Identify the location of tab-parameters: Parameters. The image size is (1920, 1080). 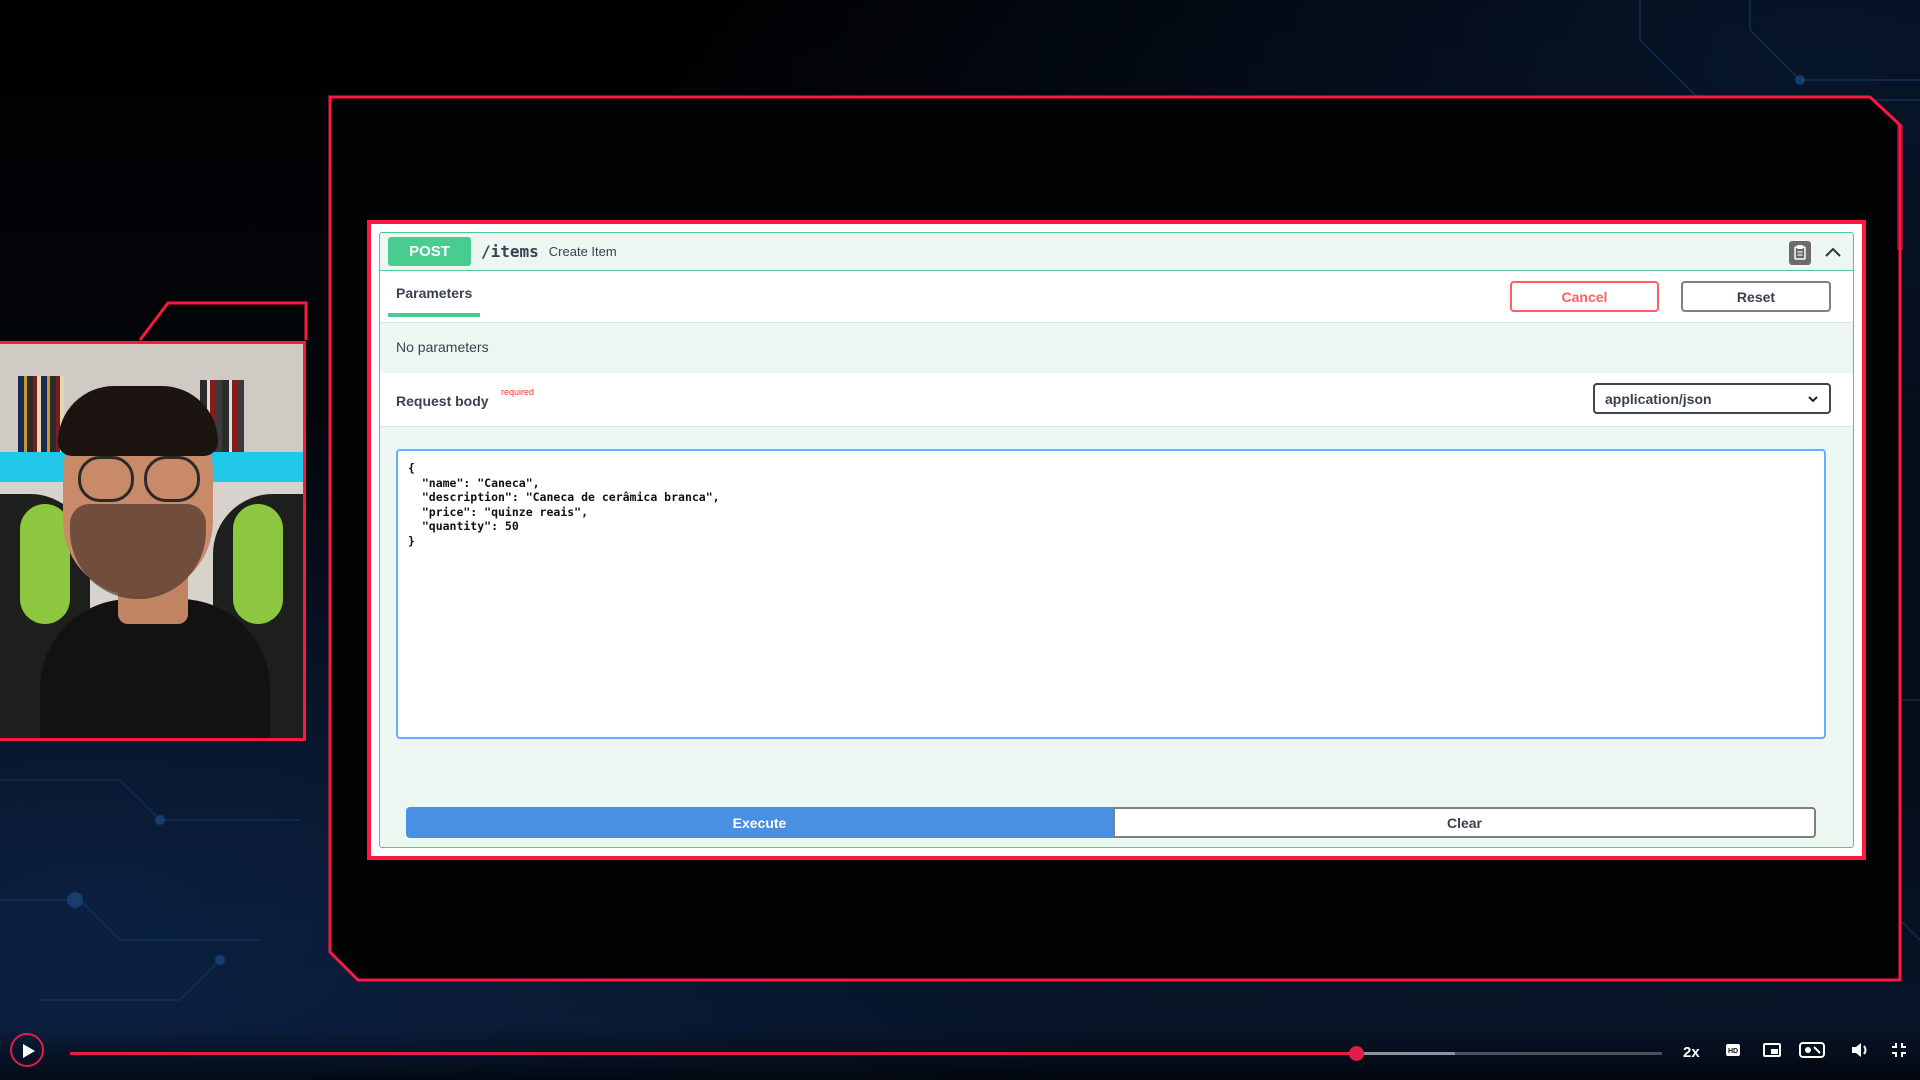
(434, 301).